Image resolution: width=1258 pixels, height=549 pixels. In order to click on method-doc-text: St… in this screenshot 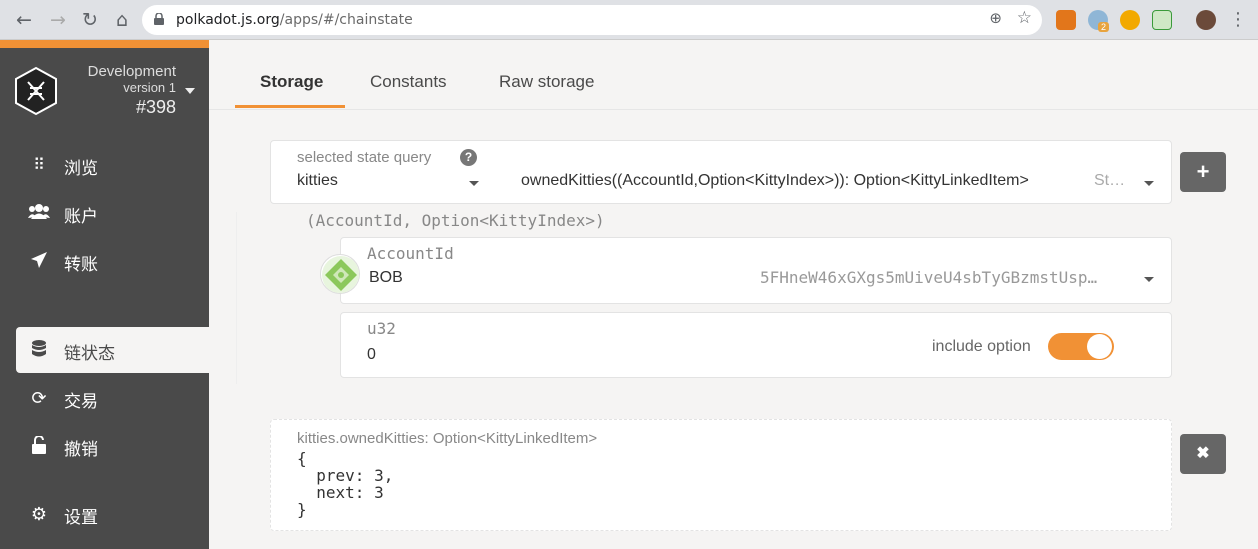, I will do `click(1110, 180)`.